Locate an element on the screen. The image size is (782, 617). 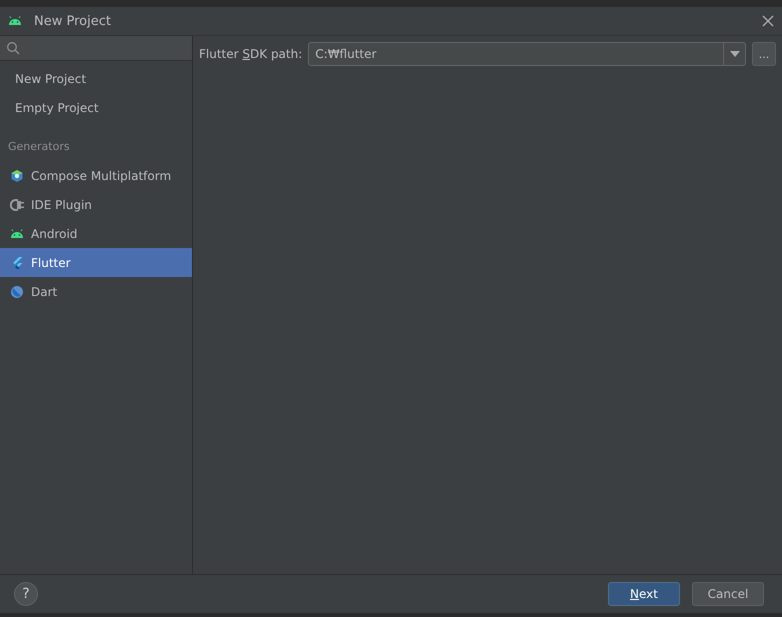
section-heading: Generators is located at coordinates (39, 147).